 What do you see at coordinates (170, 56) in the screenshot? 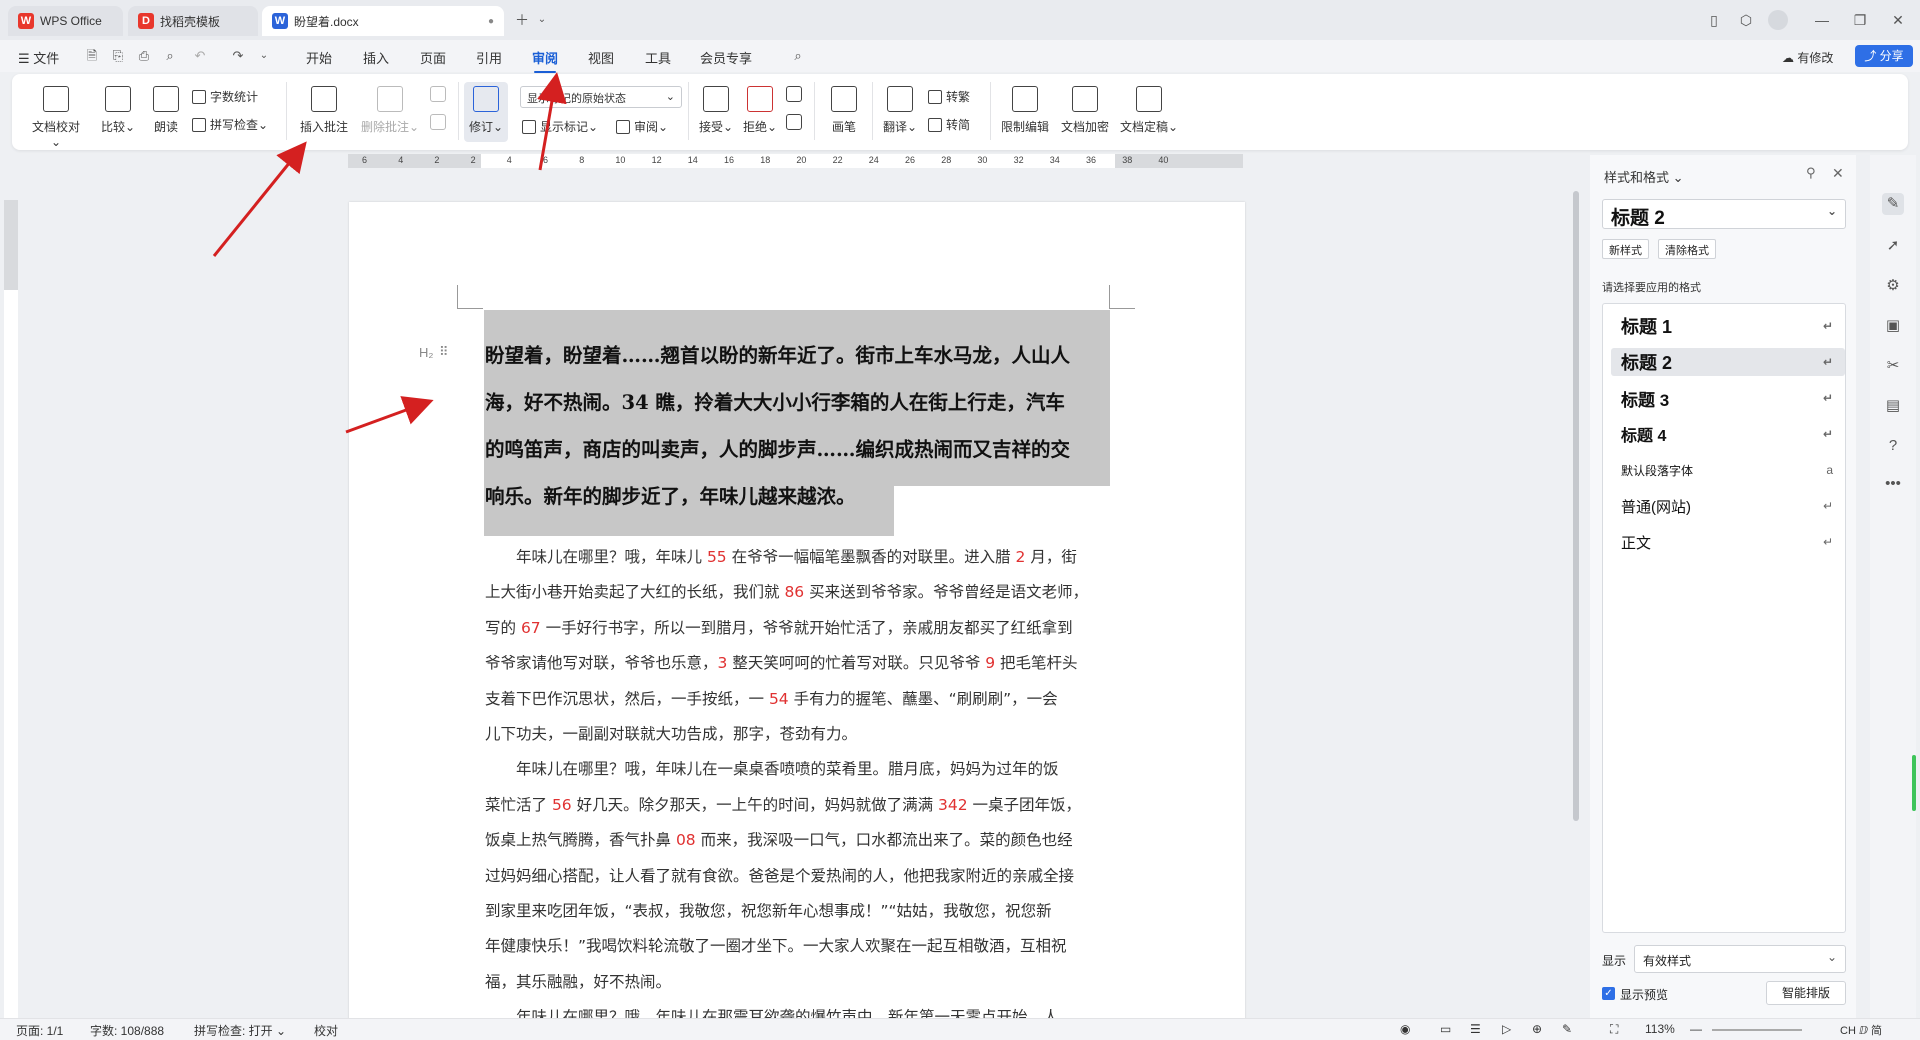
I see `print-preview-icon: ⌕` at bounding box center [170, 56].